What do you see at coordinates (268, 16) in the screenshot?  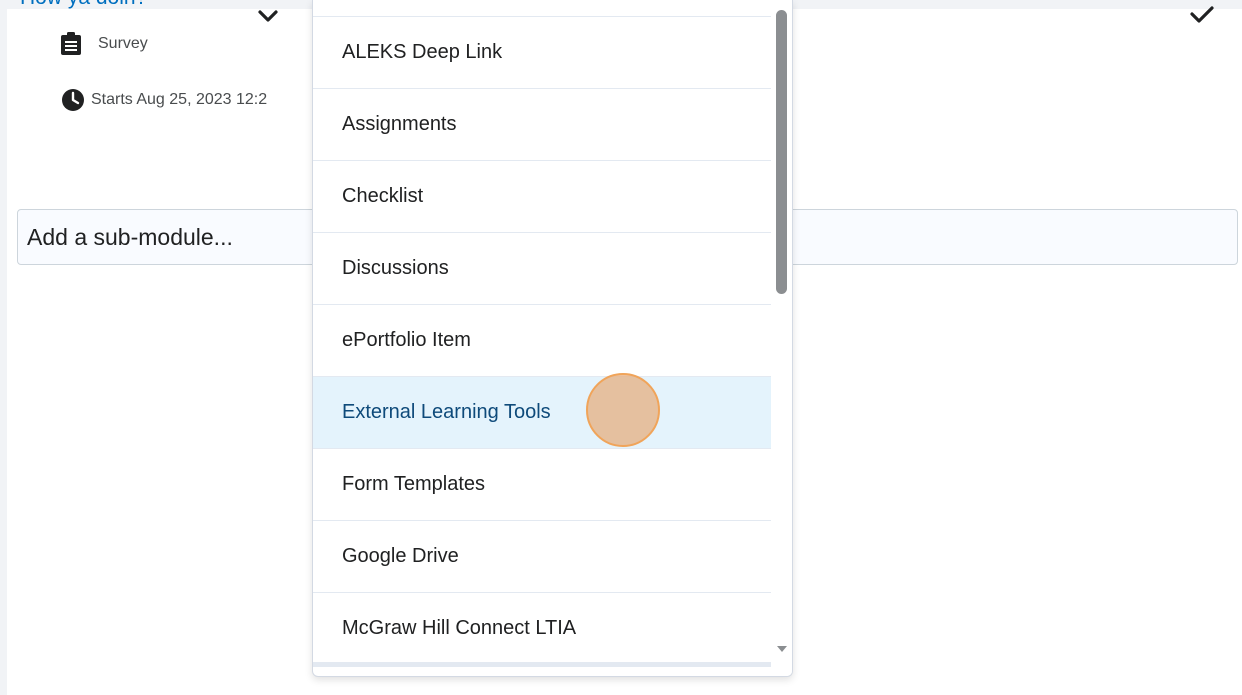 I see `chevron-down-icon` at bounding box center [268, 16].